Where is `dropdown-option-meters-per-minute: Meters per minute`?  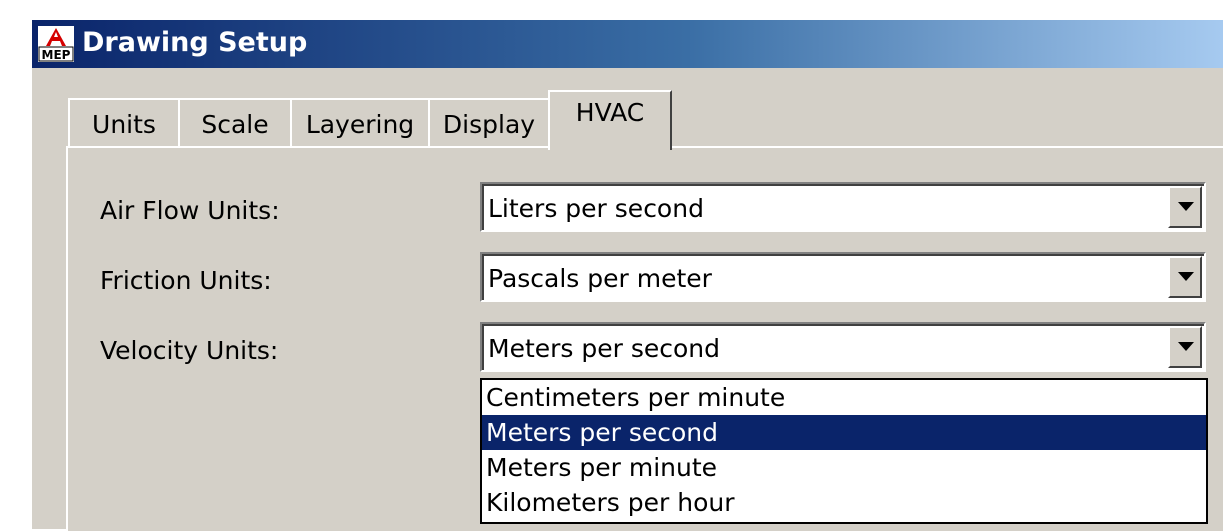 dropdown-option-meters-per-minute: Meters per minute is located at coordinates (844, 467).